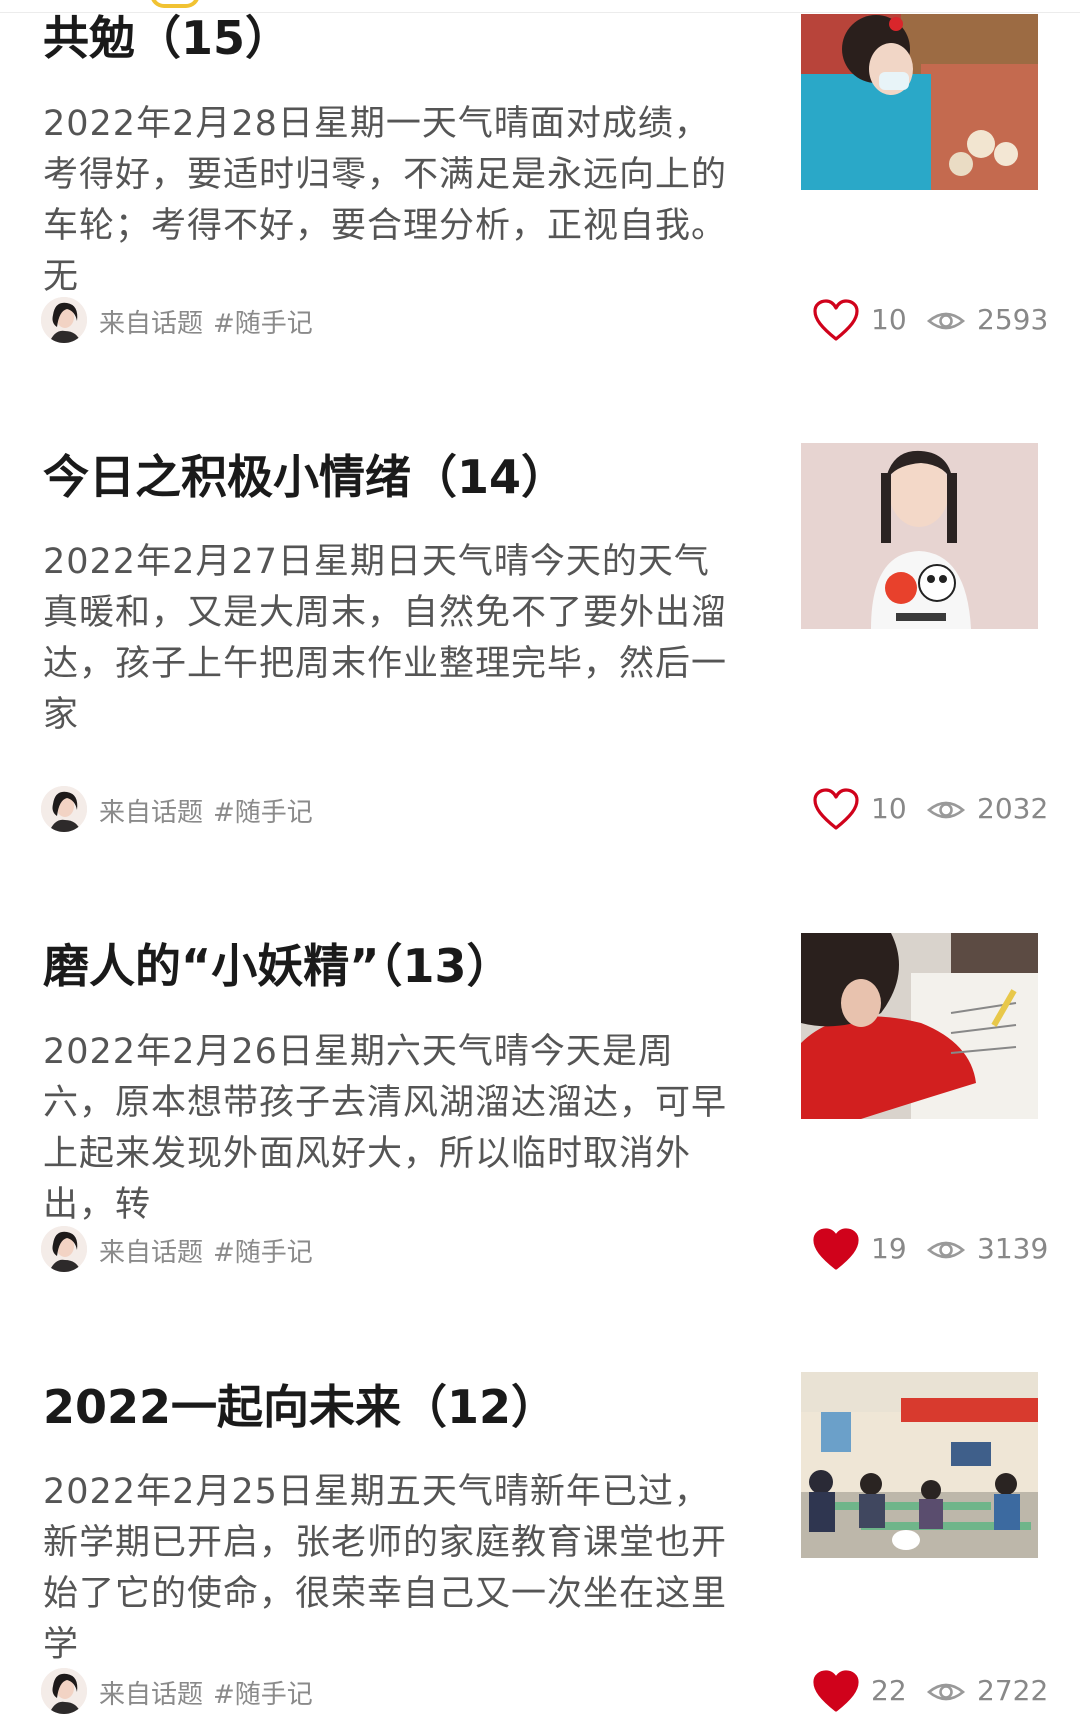  What do you see at coordinates (167, 38) in the screenshot?
I see `post-title: 共勉（15）` at bounding box center [167, 38].